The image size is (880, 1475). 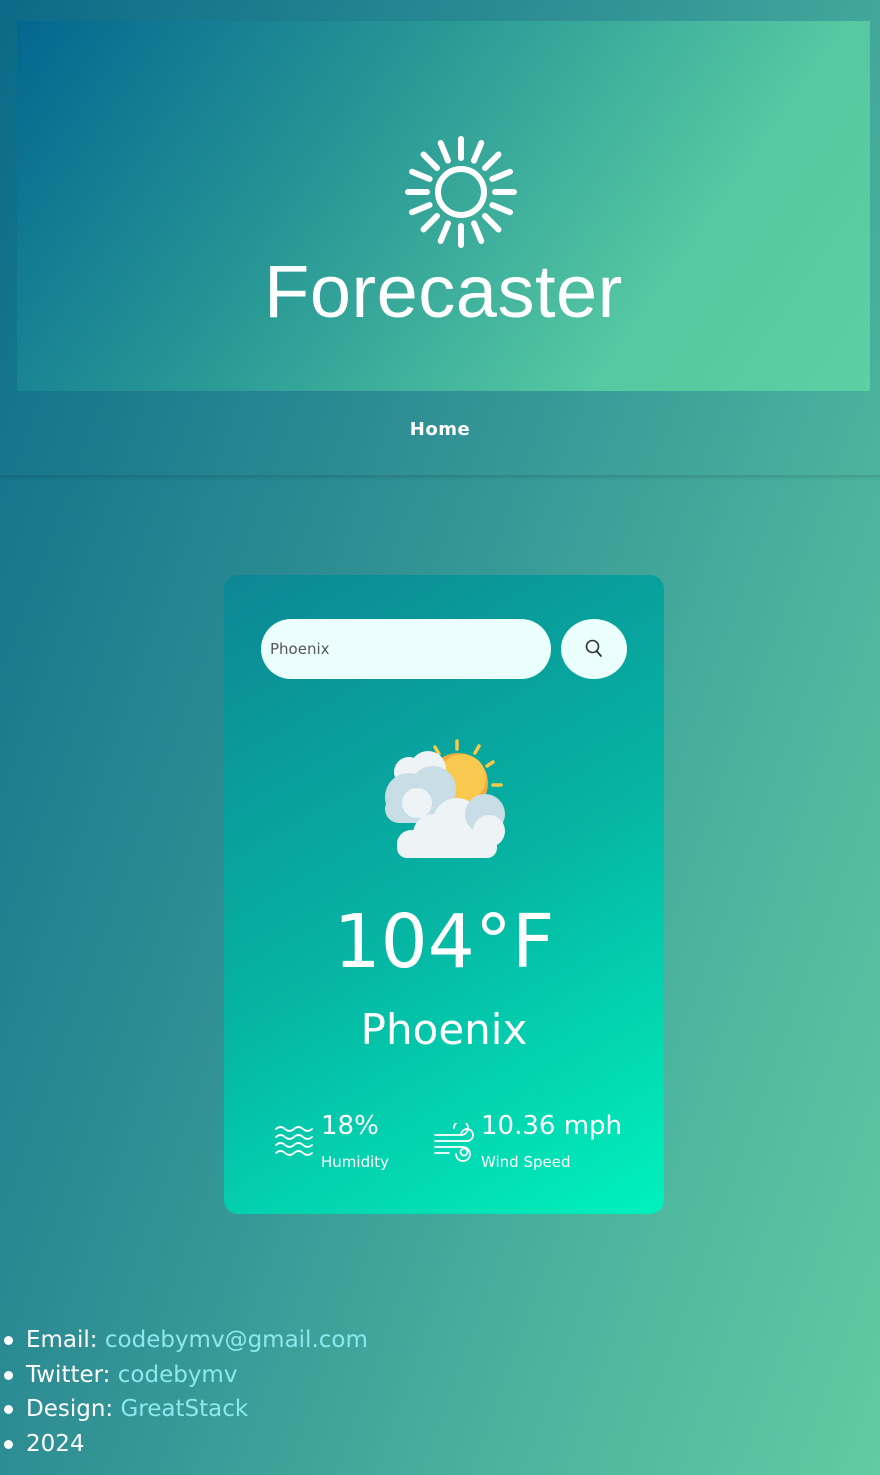 I want to click on email-label: Email:, so click(x=65, y=1340).